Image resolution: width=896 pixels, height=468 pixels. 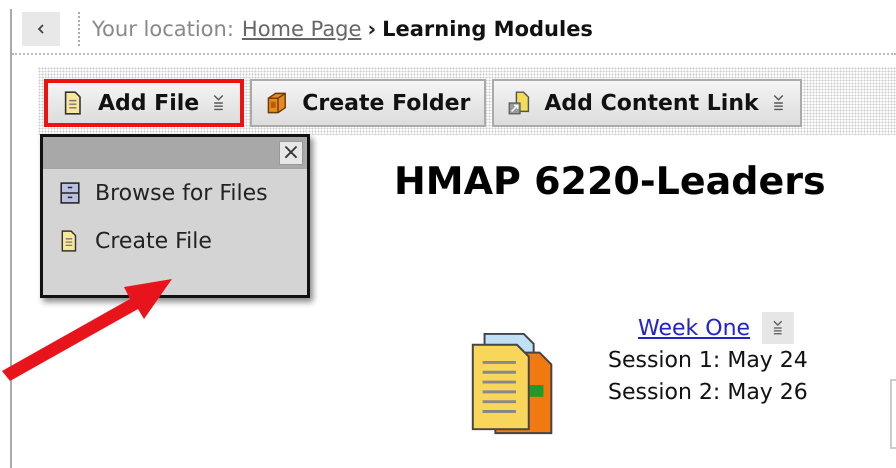 What do you see at coordinates (175, 241) in the screenshot?
I see `menu-item: Create File` at bounding box center [175, 241].